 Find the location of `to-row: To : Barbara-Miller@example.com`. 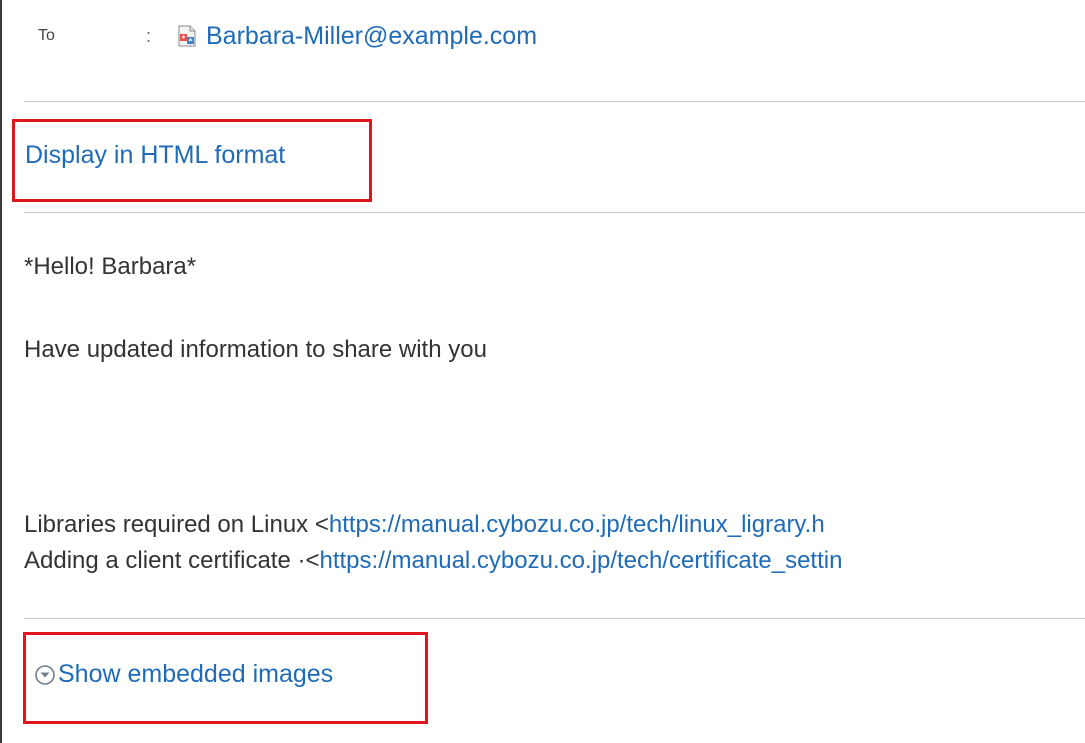

to-row: To : Barbara-Miller@example.com is located at coordinates (287, 36).